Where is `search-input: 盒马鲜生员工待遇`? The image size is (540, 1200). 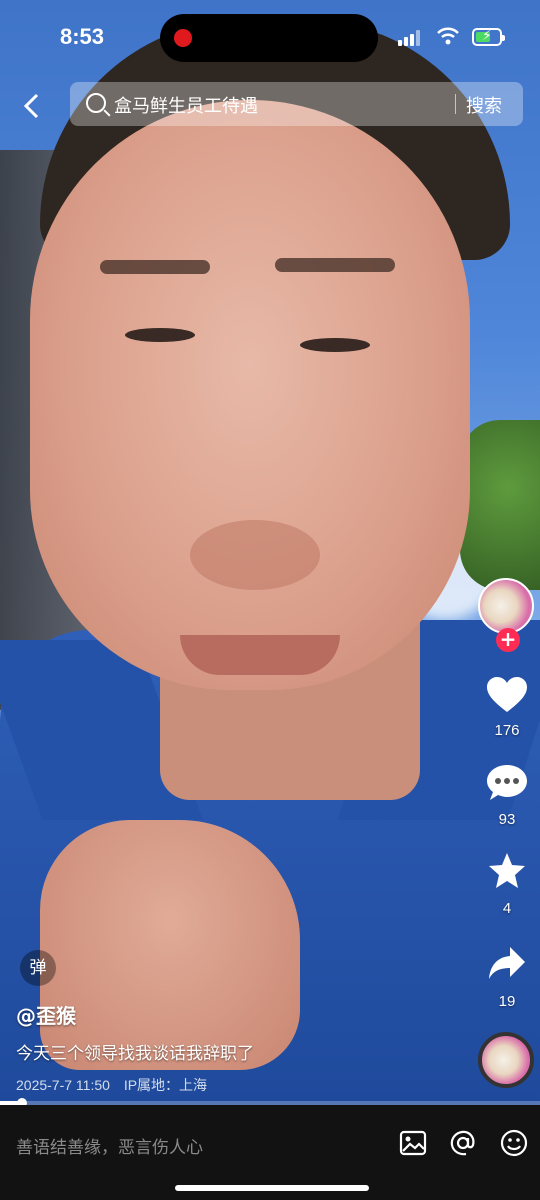
search-input: 盒马鲜生员工待遇 is located at coordinates (186, 105).